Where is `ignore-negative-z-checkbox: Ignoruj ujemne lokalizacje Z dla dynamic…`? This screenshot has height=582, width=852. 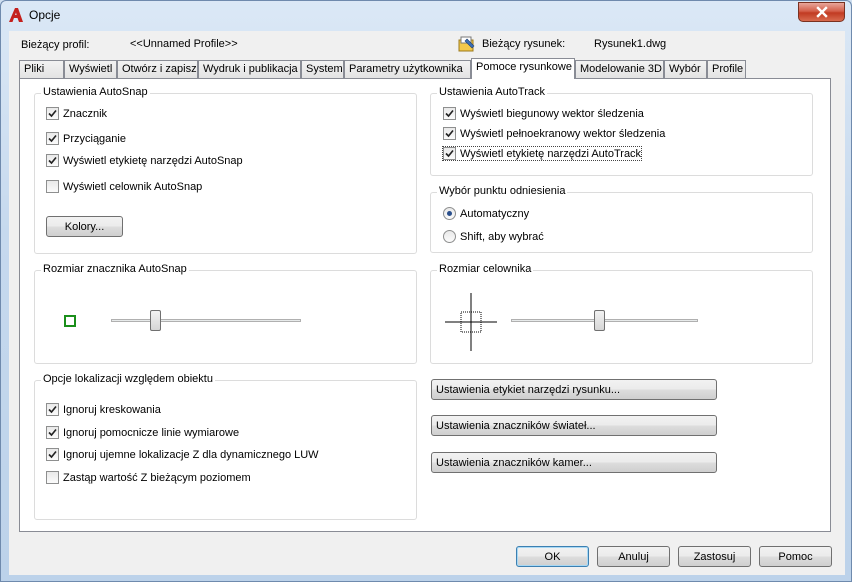
ignore-negative-z-checkbox: Ignoruj ujemne lokalizacje Z dla dynamic… is located at coordinates (182, 454).